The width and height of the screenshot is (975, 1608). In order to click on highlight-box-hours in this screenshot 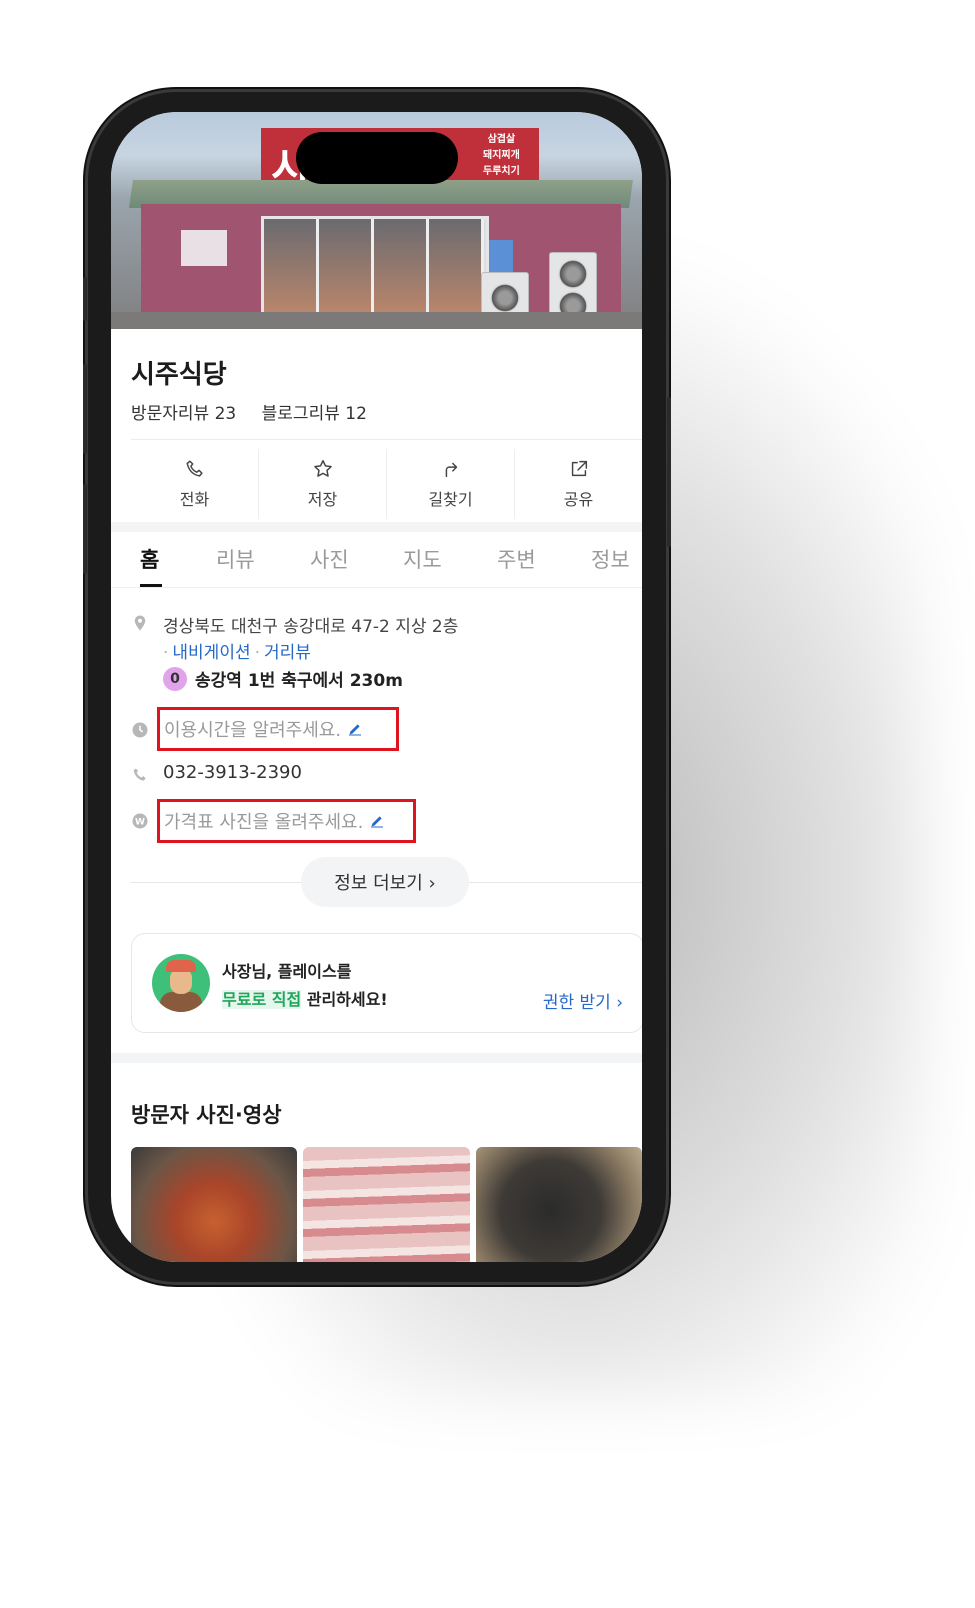, I will do `click(278, 729)`.